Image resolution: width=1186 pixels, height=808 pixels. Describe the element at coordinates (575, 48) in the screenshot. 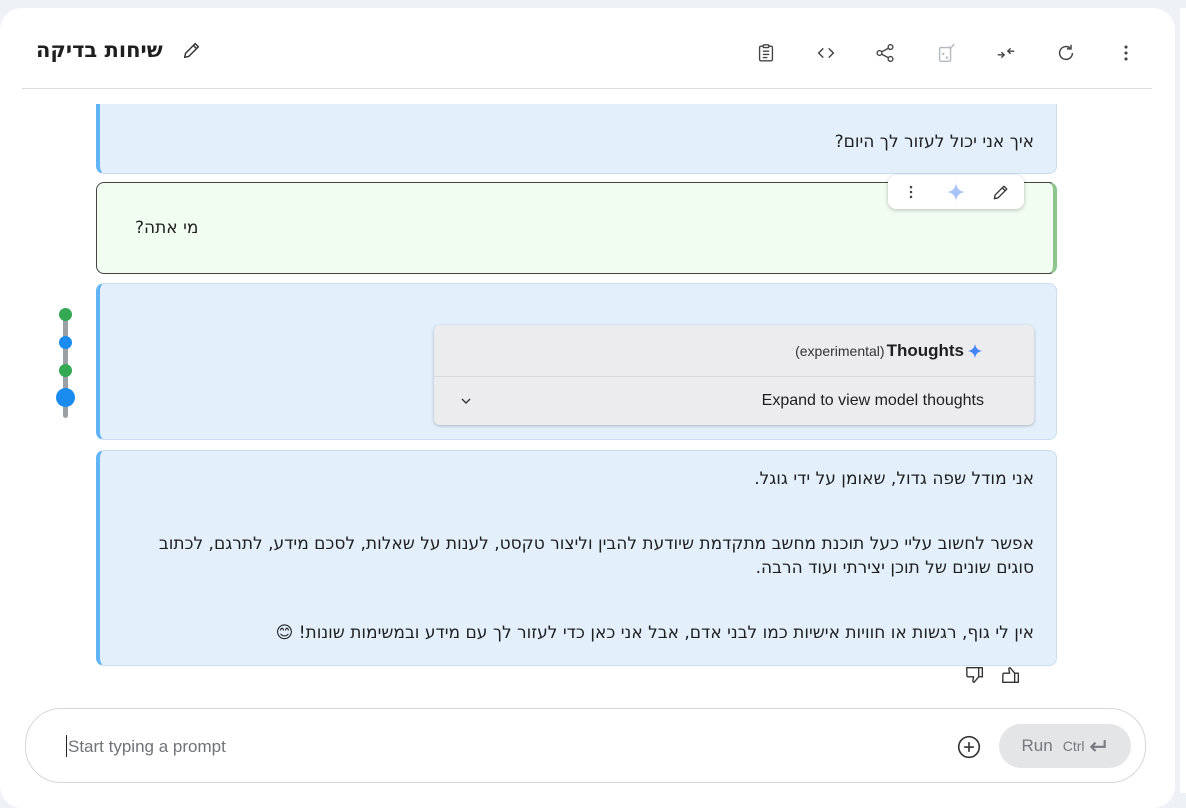

I see `header: שיחות בדיקה` at that location.